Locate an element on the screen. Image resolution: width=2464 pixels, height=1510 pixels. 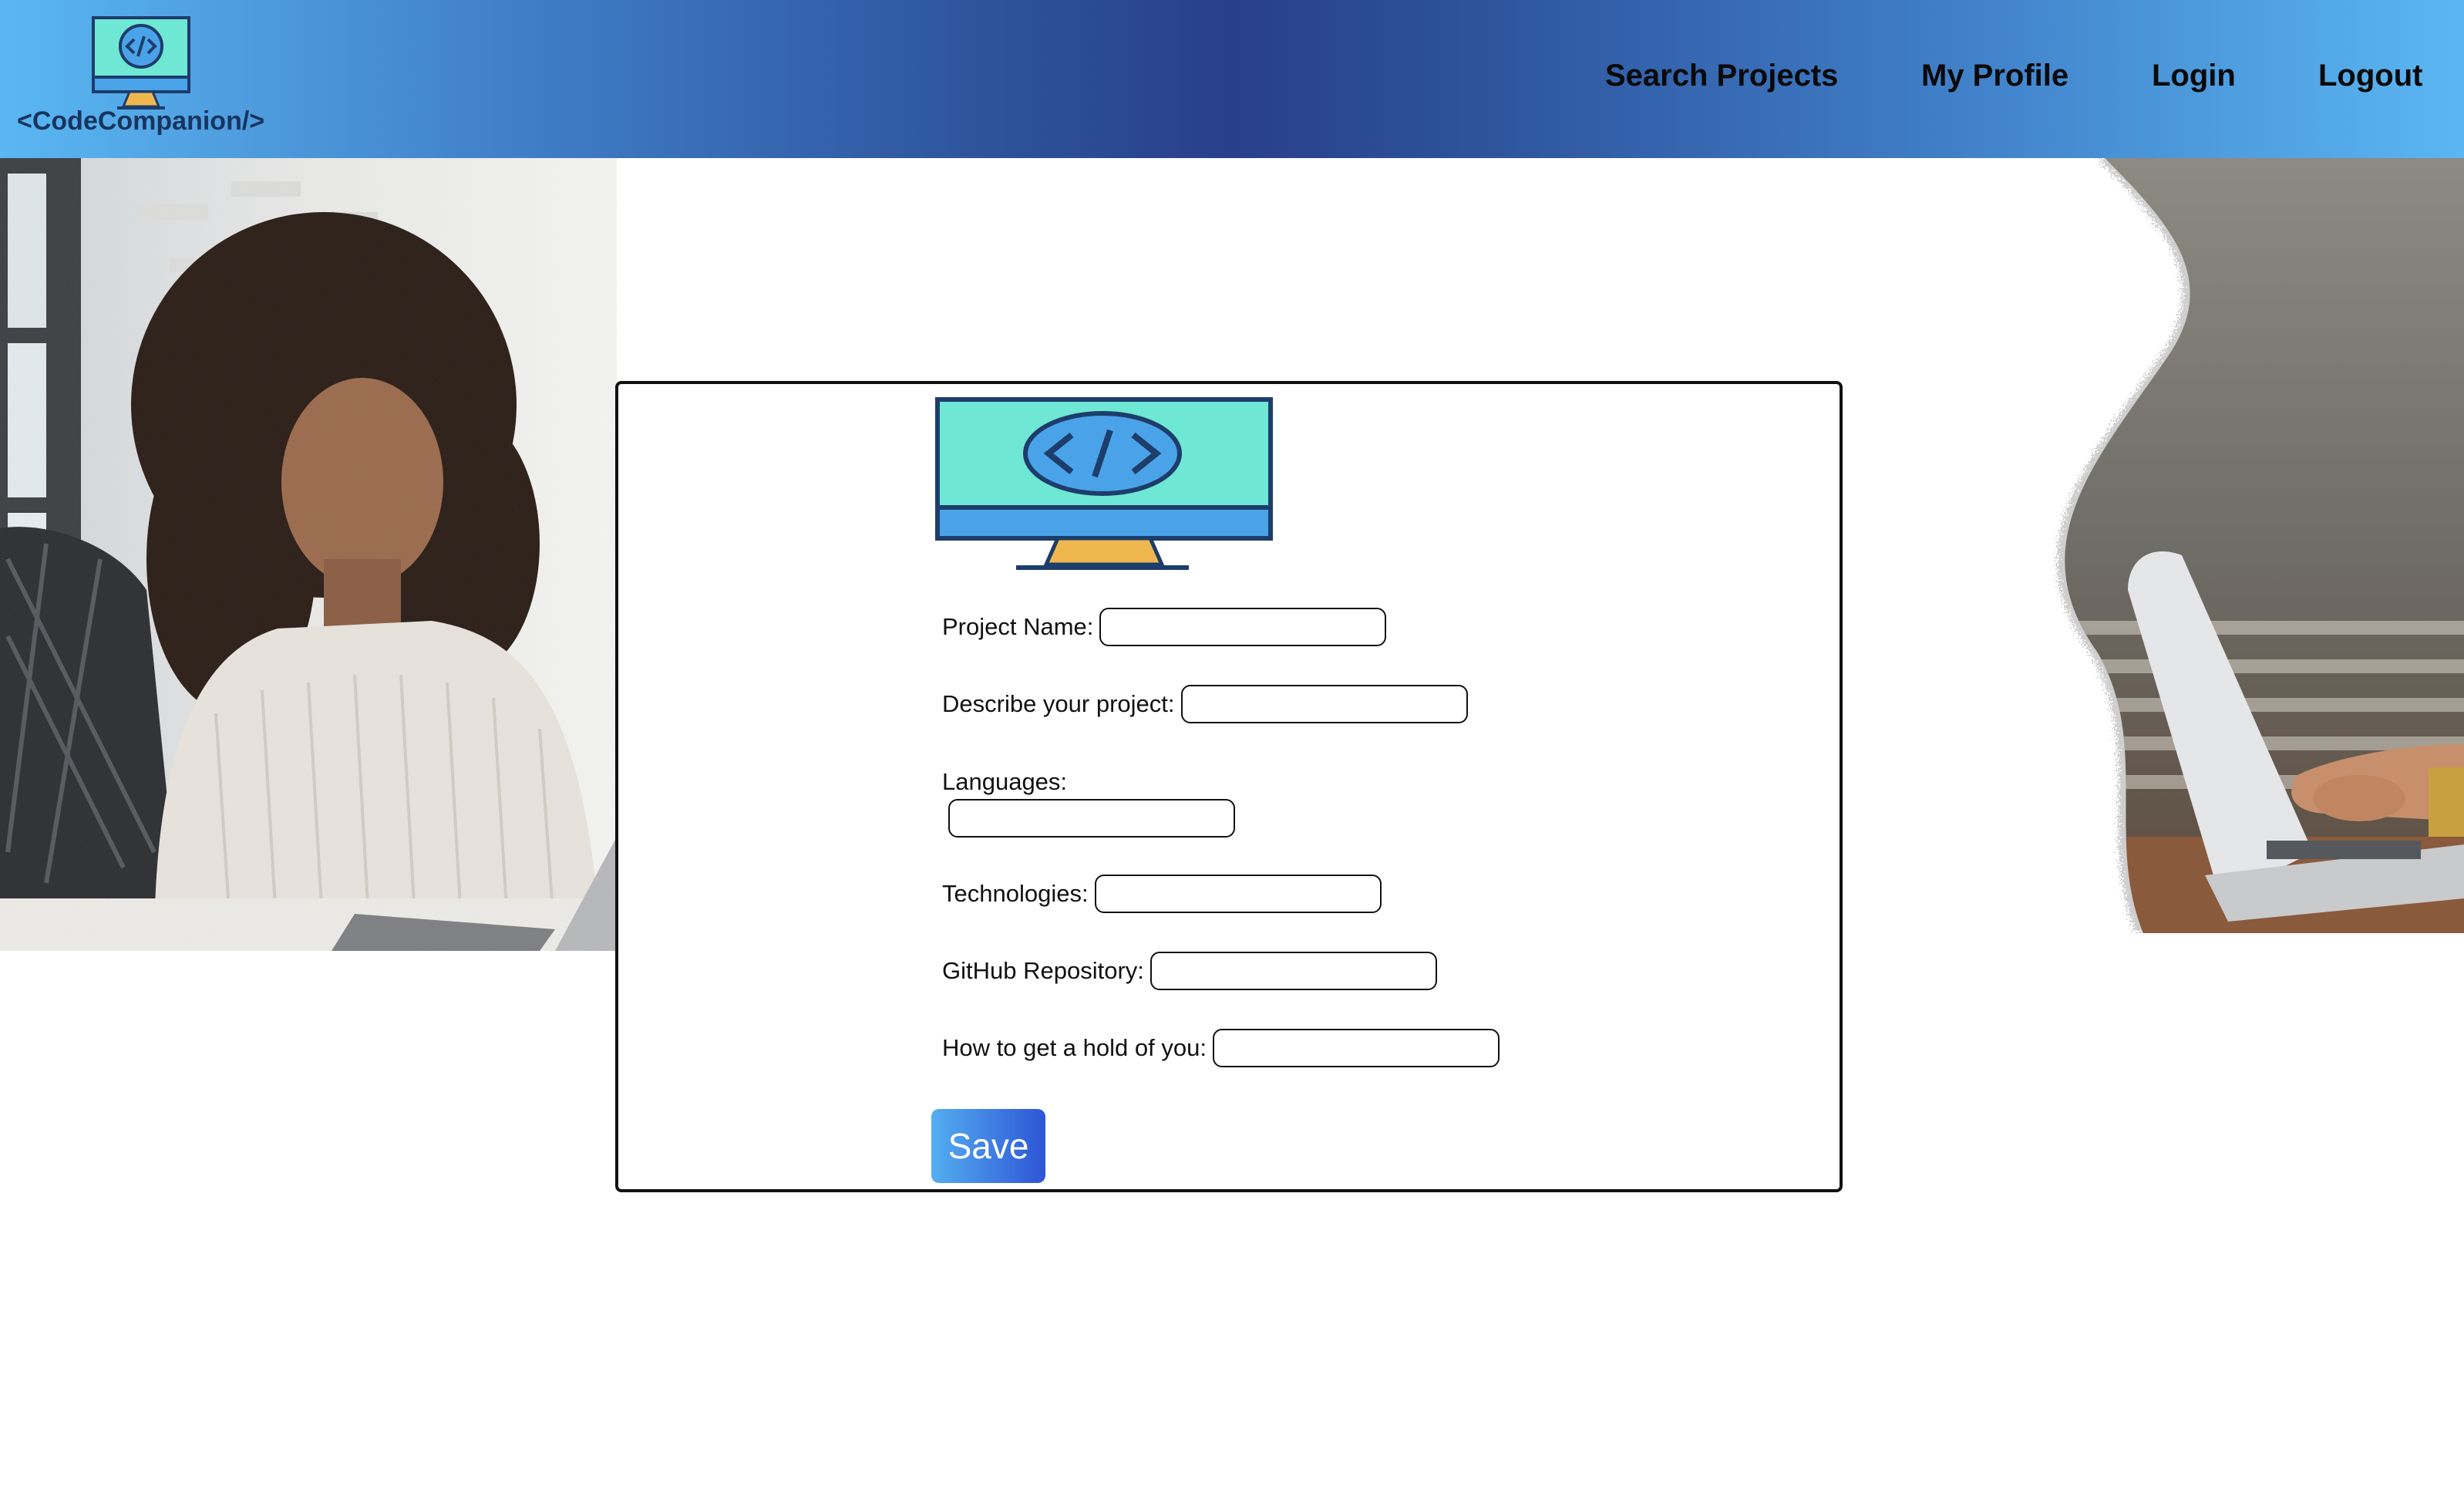
contact-label: How to get a hold of you: is located at coordinates (1074, 1047).